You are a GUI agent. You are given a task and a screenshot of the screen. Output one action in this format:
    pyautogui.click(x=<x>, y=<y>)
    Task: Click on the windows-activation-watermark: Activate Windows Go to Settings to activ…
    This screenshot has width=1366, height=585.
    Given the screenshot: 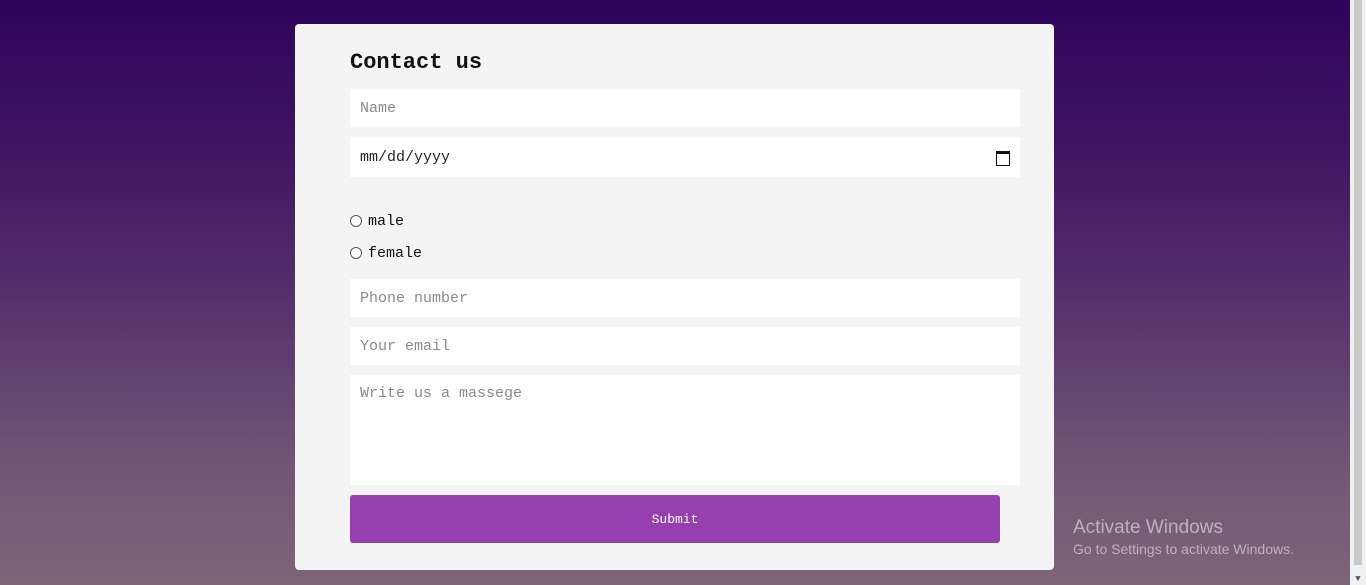 What is the action you would take?
    pyautogui.click(x=1183, y=538)
    